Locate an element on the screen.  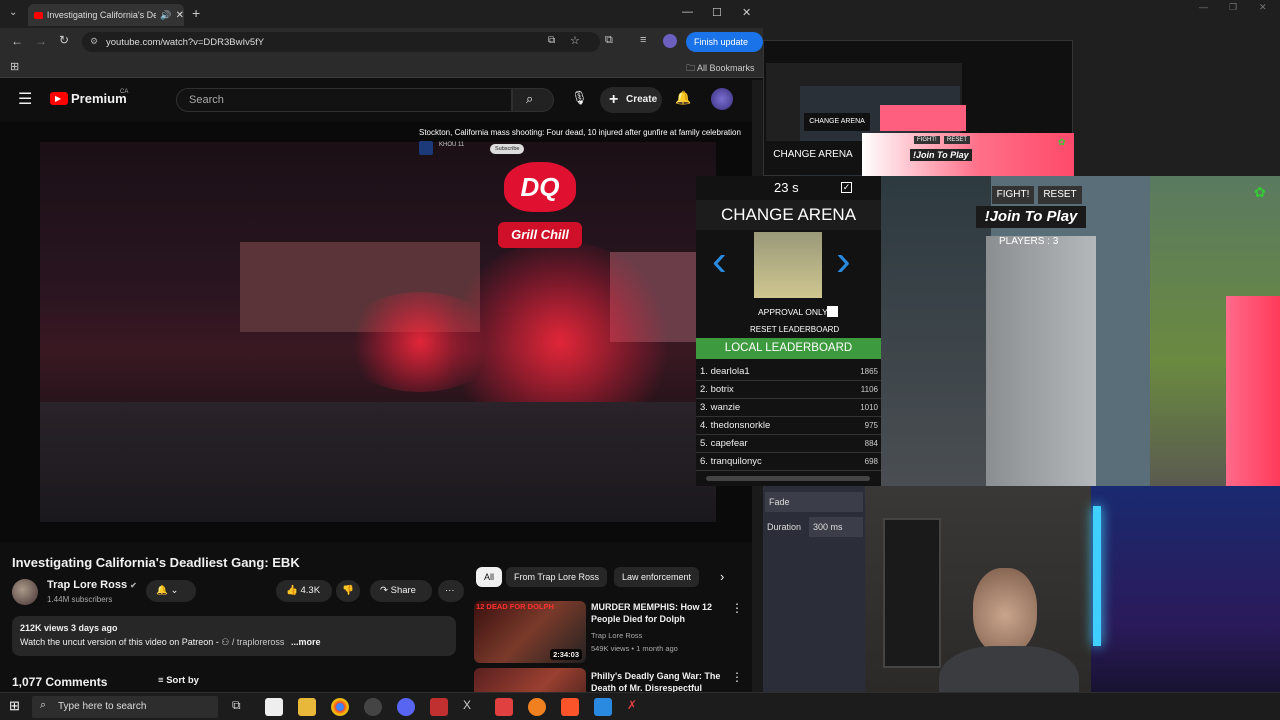
app-icon-x: X is located at coordinates (472, 707).